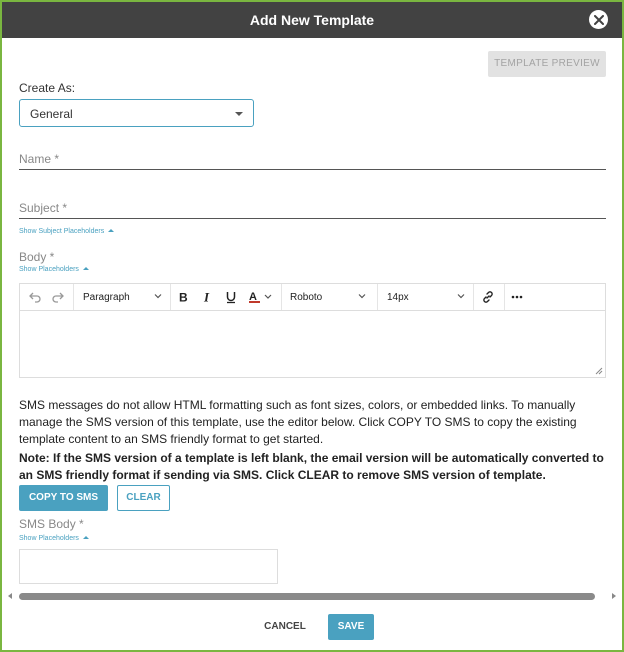 The image size is (624, 652). I want to click on copy-to-sms-button: COPY TO SMS, so click(63, 498).